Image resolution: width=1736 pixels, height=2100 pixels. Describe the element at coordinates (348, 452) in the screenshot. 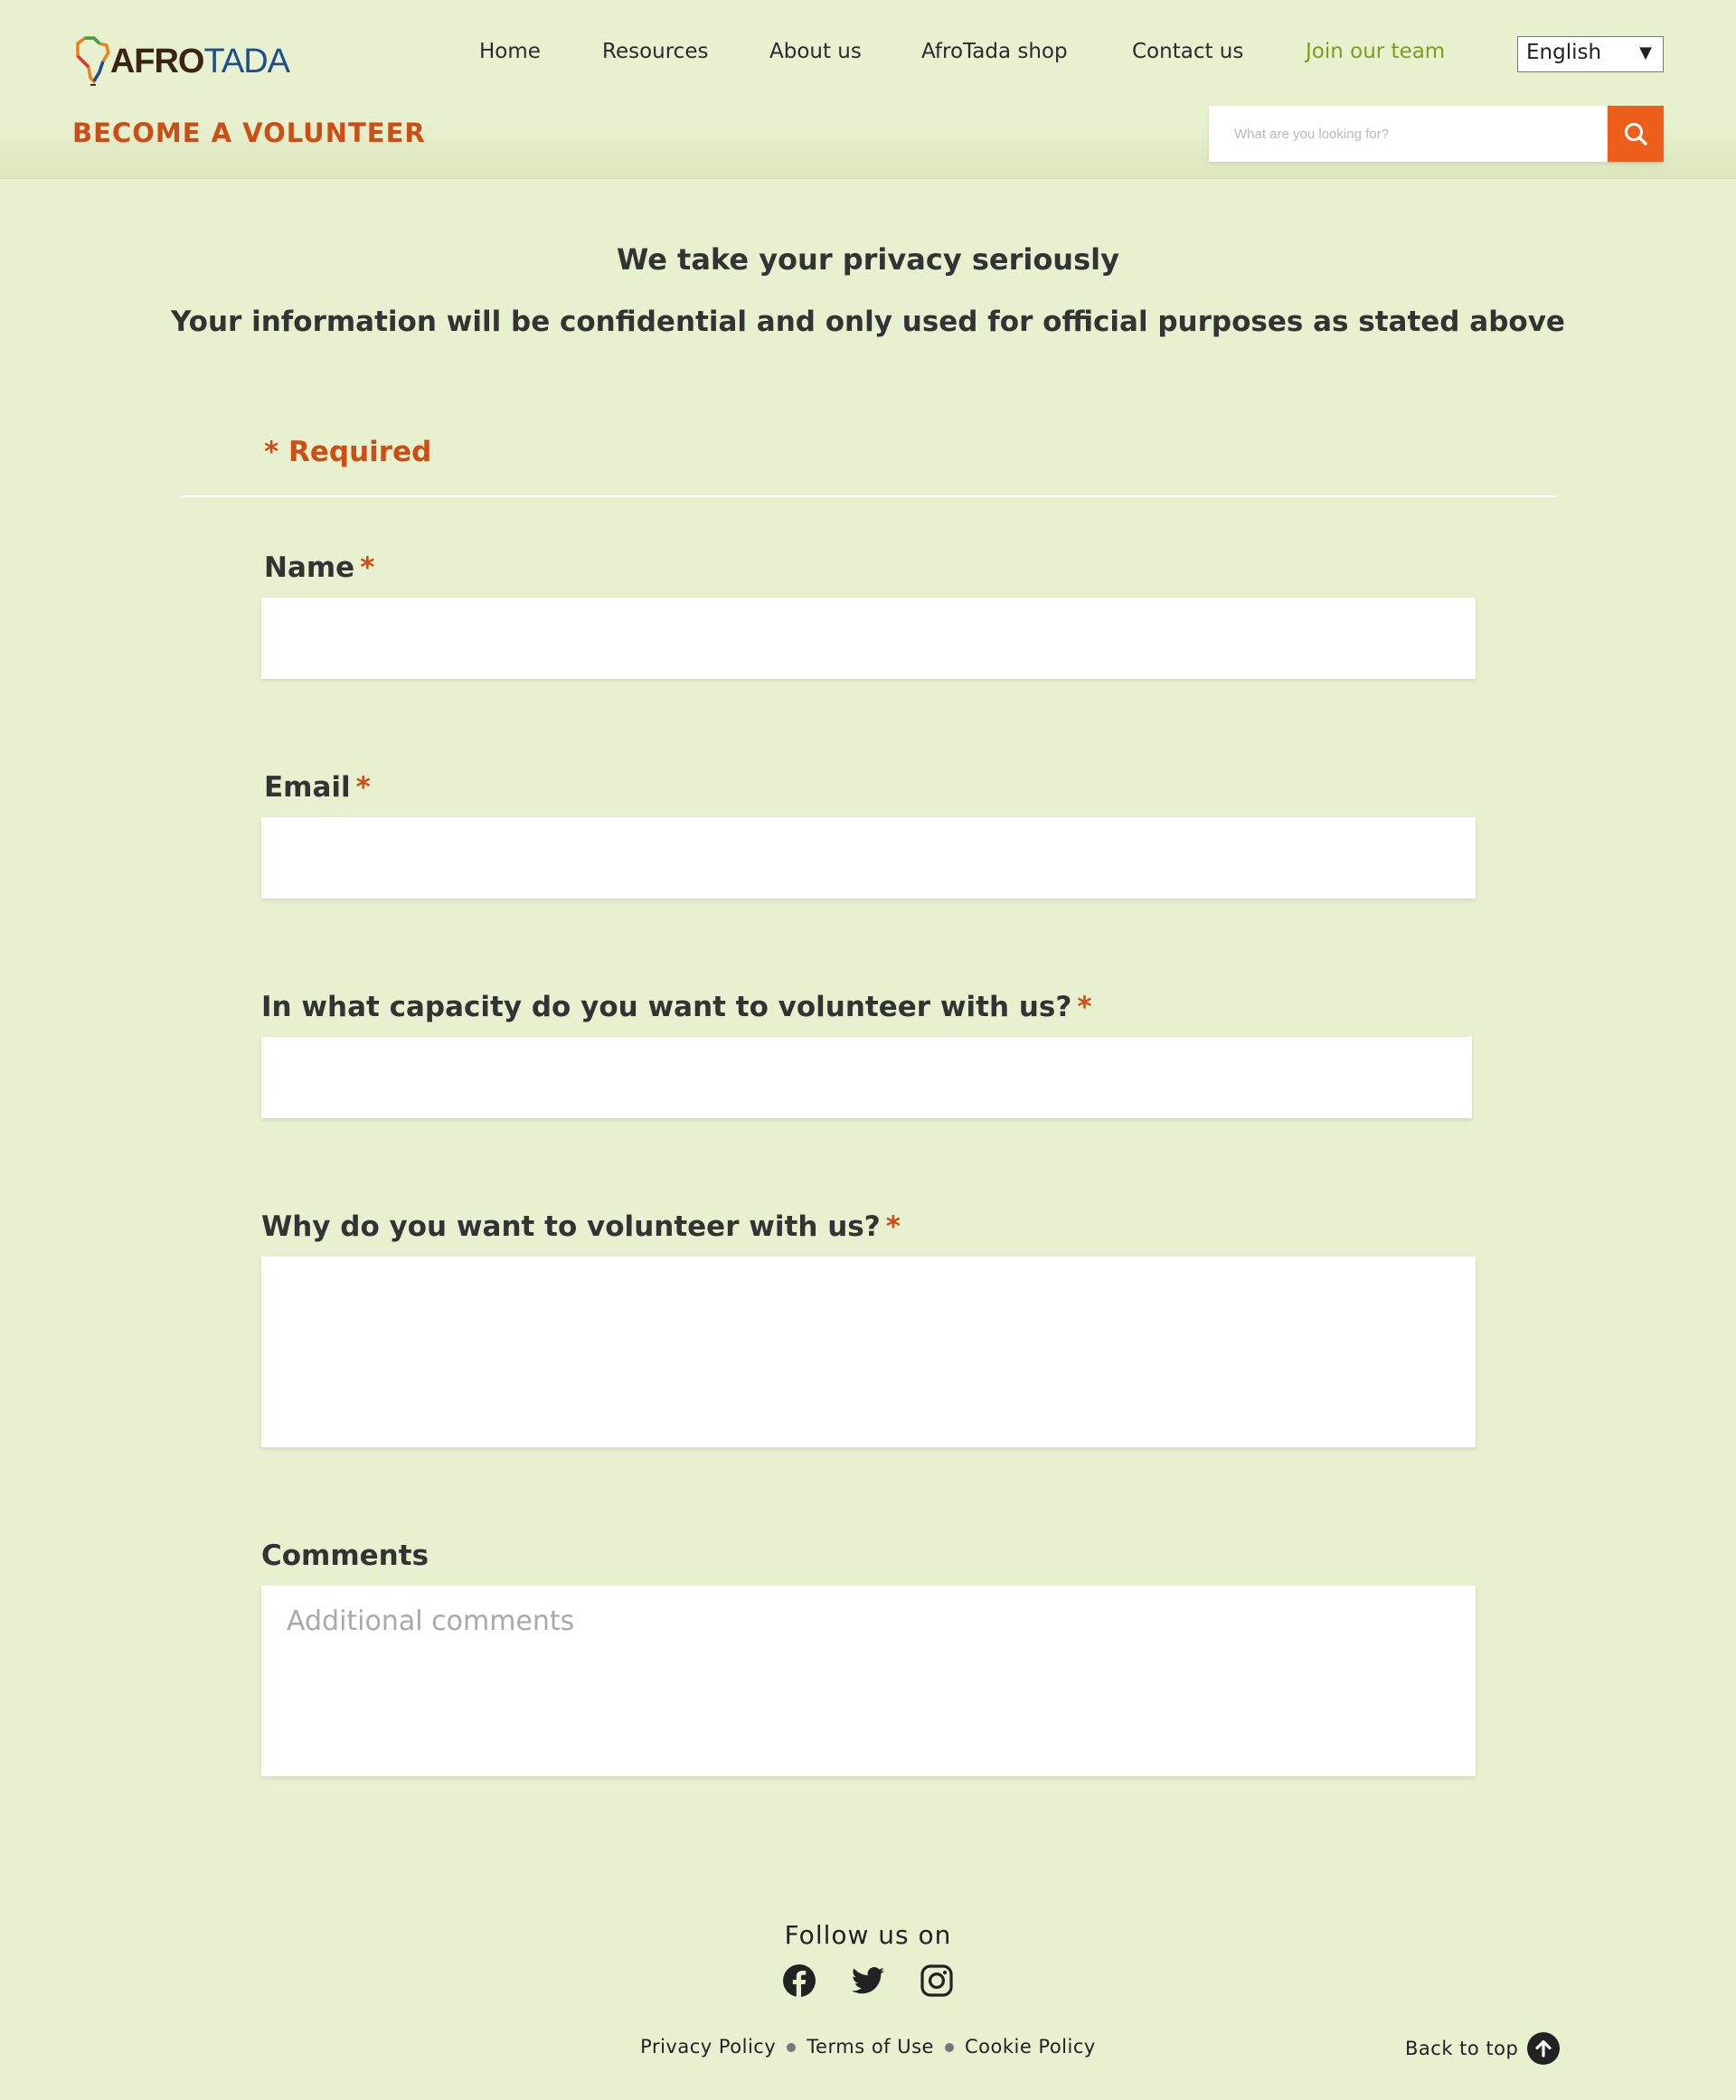

I see `required-note: * Required` at that location.